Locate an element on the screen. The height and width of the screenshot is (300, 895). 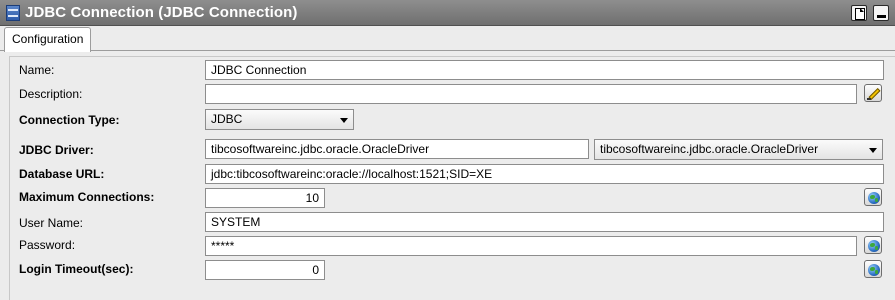
password-input: ***** is located at coordinates (531, 246).